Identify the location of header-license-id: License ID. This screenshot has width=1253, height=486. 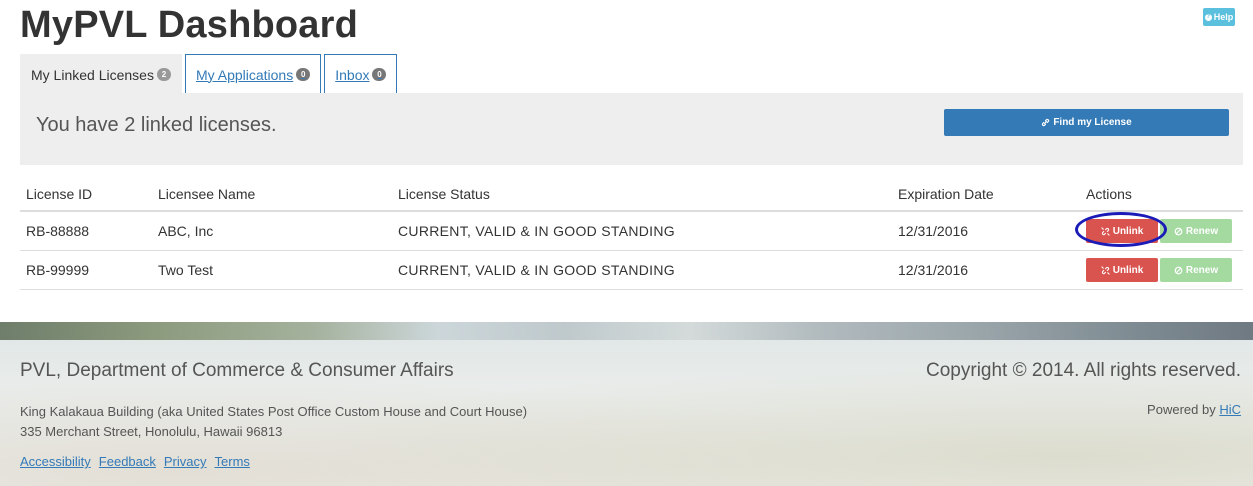
(59, 194).